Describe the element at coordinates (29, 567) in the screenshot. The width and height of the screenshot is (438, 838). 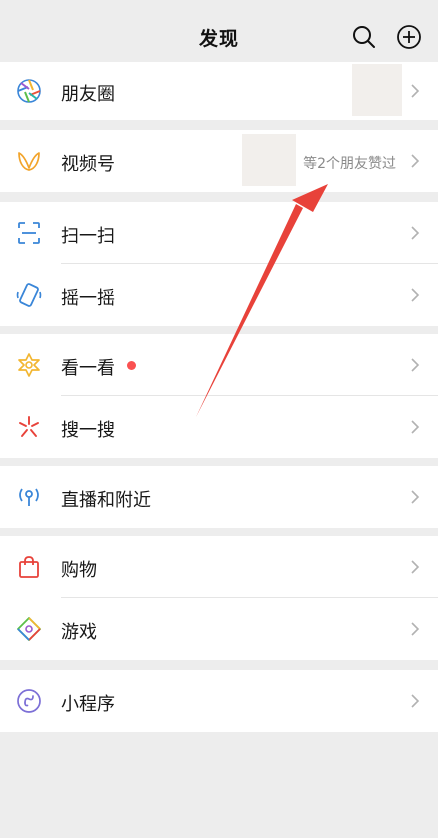
I see `shopping-bag-icon` at that location.